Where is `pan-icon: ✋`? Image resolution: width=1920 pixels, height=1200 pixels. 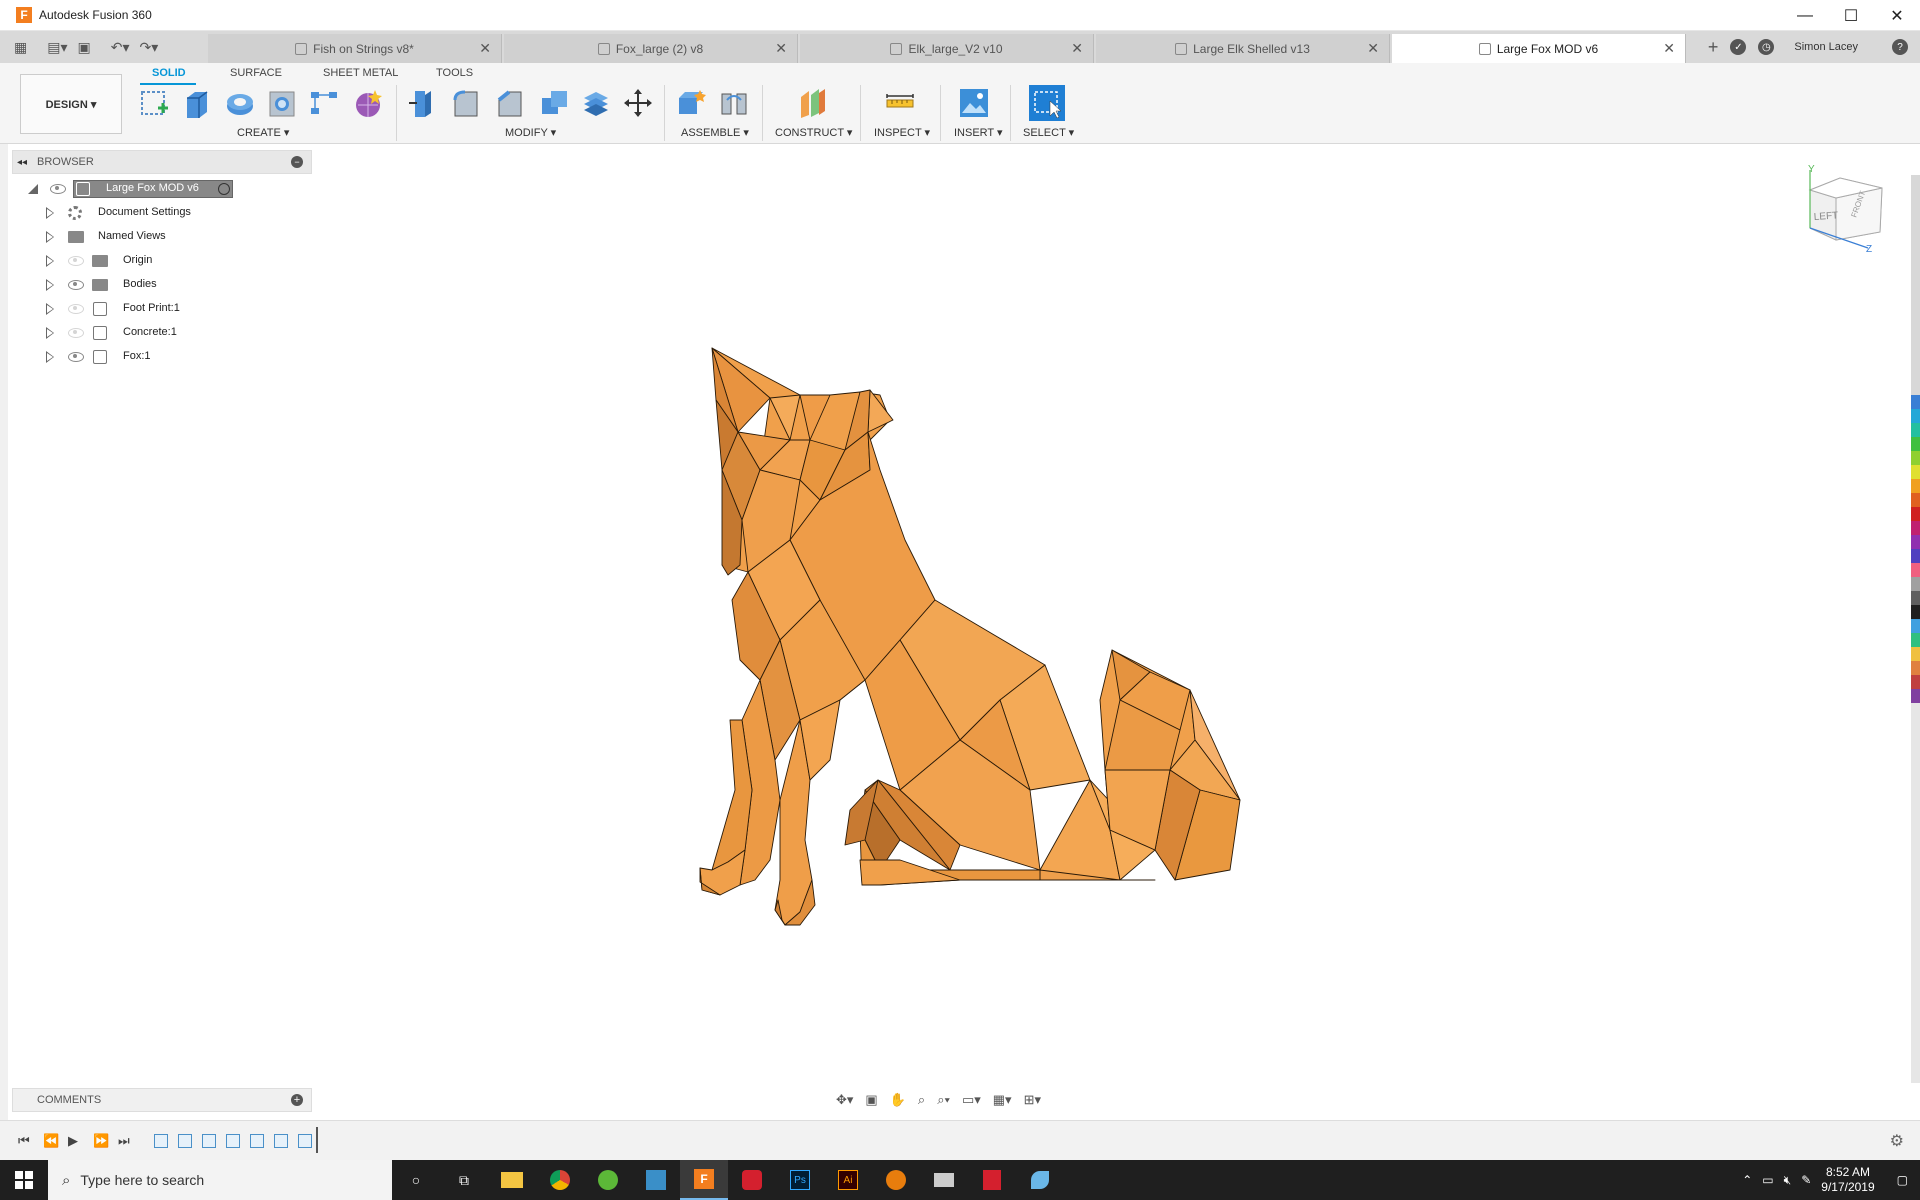
pan-icon: ✋ is located at coordinates (898, 1100).